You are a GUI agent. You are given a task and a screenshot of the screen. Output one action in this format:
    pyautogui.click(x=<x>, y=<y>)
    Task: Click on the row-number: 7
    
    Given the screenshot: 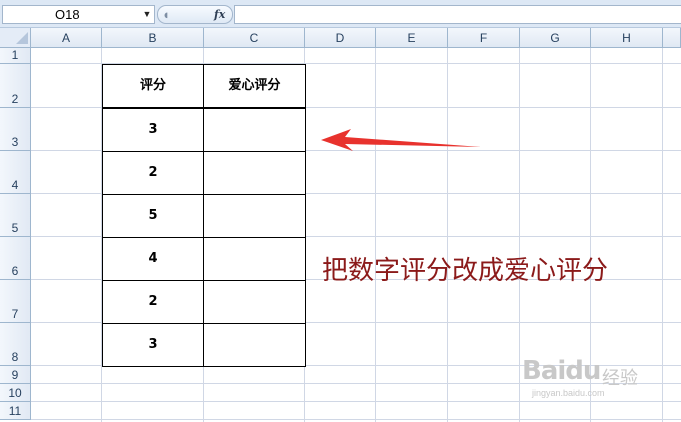 What is the action you would take?
    pyautogui.click(x=15, y=314)
    